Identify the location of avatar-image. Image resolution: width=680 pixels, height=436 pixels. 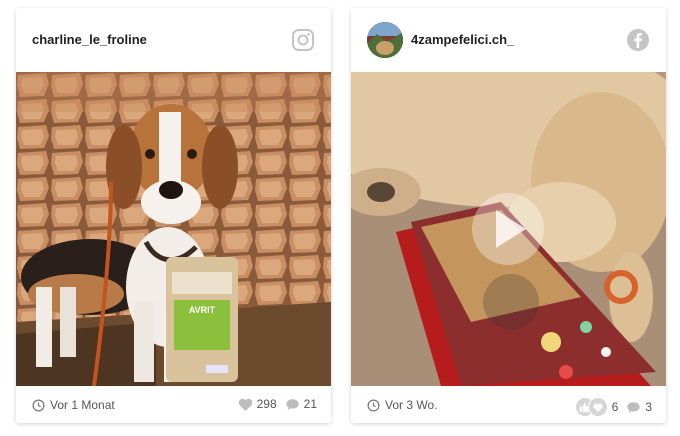
(385, 40).